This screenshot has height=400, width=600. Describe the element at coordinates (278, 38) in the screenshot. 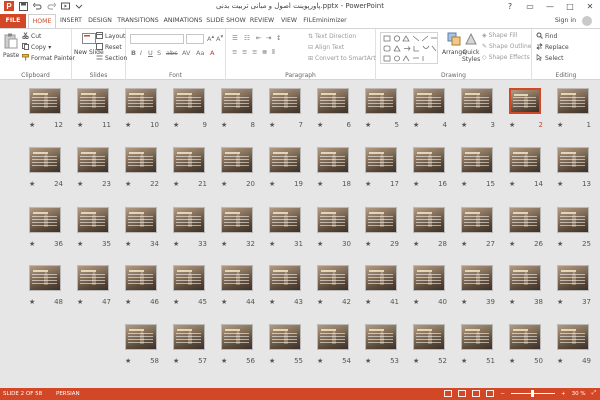

I see `line-spacing-icon: ↕` at that location.